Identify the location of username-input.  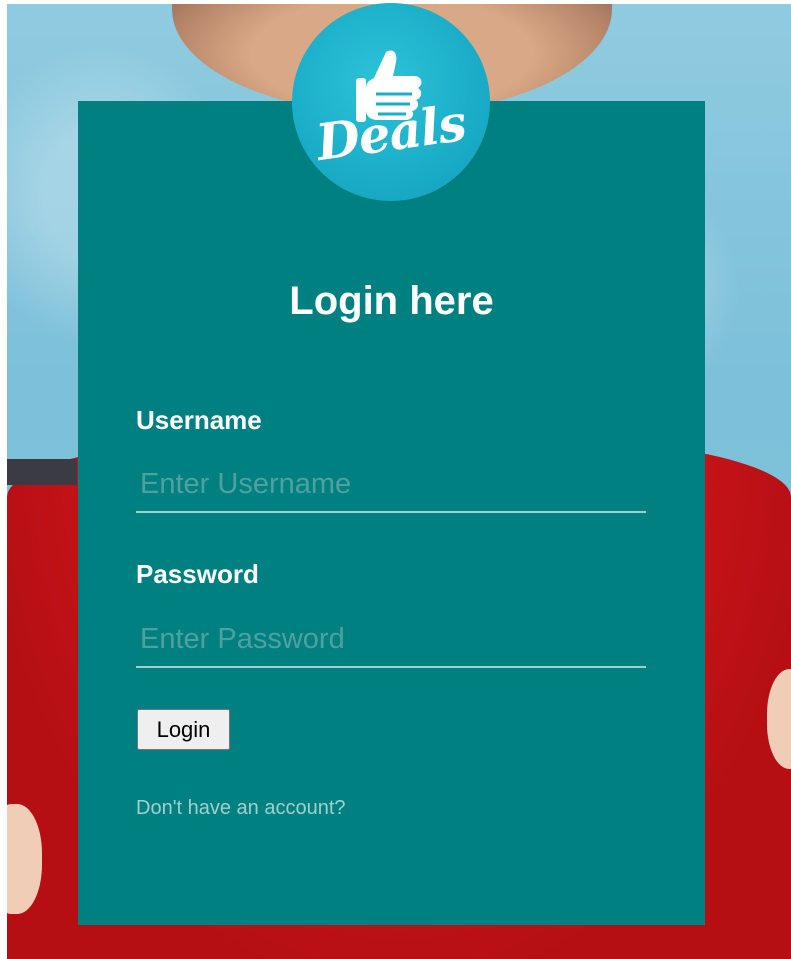
(391, 485).